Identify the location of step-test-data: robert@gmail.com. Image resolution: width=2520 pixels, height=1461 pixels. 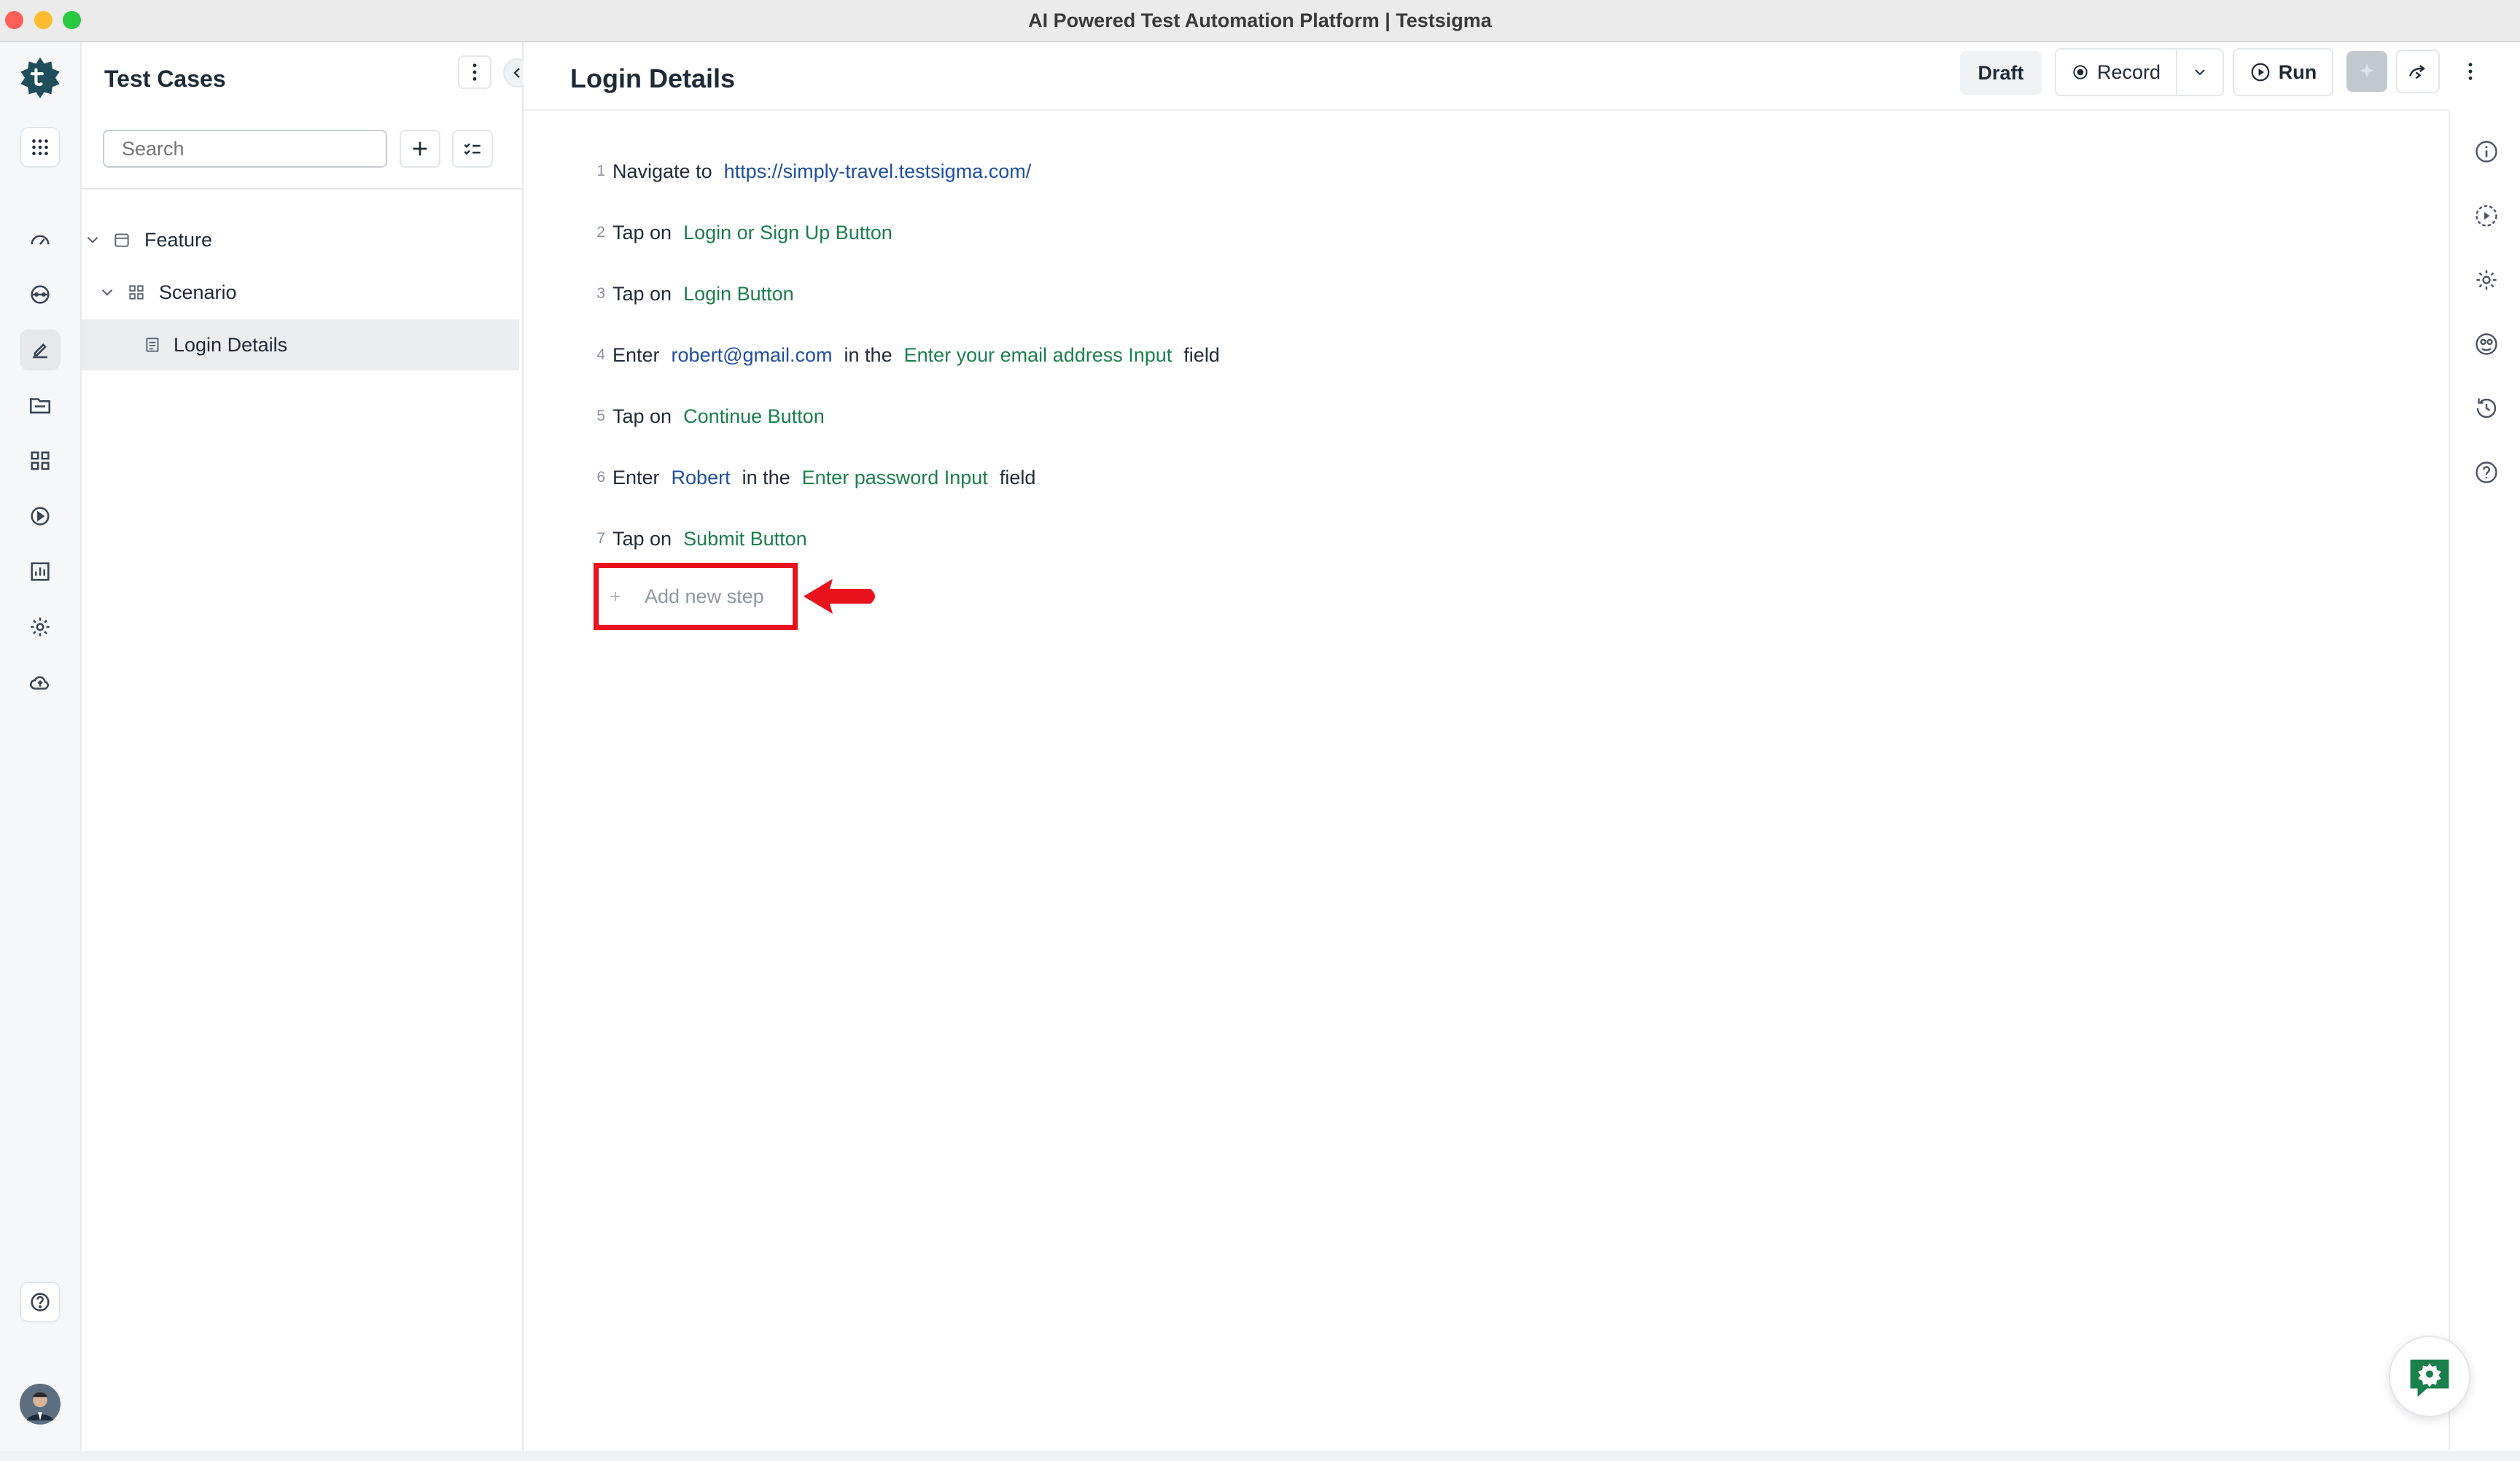
(752, 355).